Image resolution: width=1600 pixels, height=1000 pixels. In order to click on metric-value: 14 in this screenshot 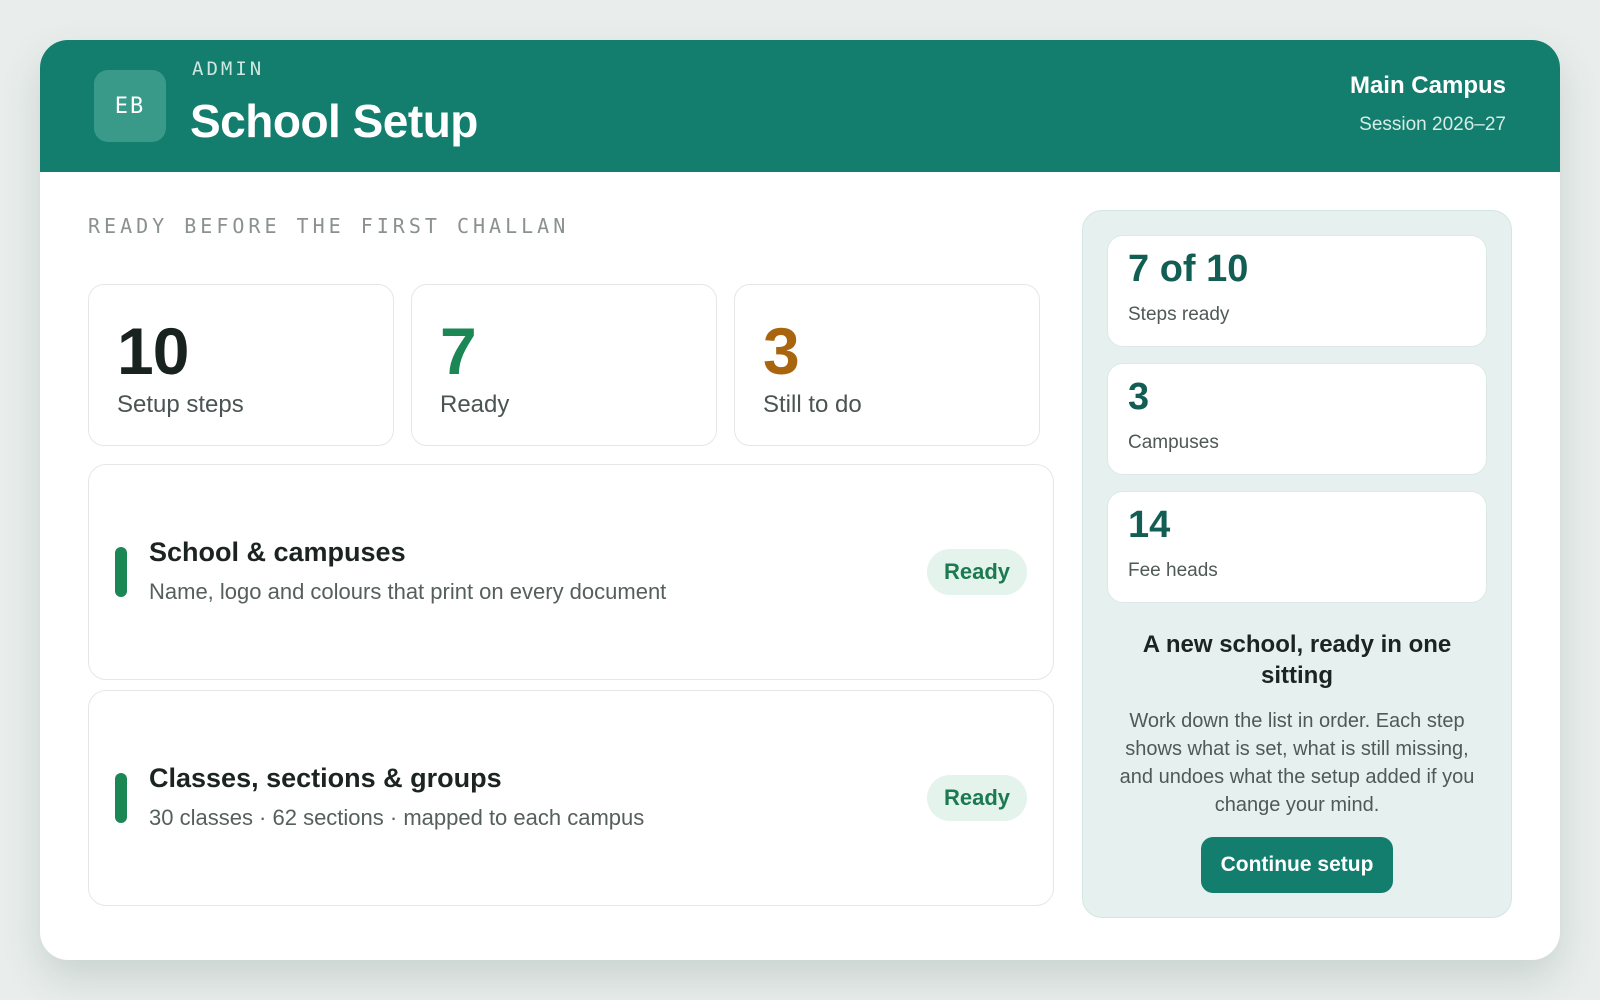, I will do `click(1149, 525)`.